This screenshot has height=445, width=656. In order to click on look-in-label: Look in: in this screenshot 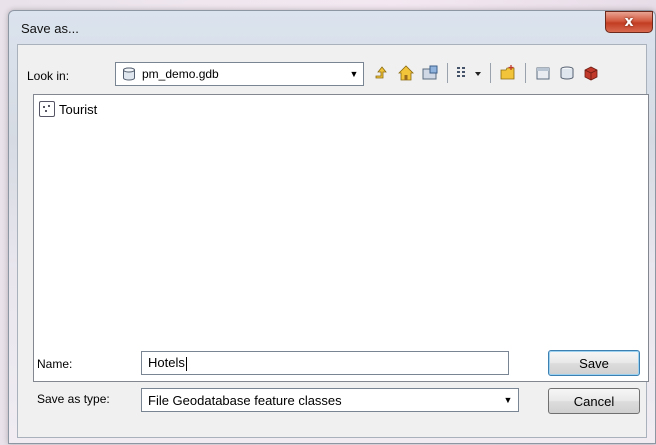, I will do `click(48, 76)`.